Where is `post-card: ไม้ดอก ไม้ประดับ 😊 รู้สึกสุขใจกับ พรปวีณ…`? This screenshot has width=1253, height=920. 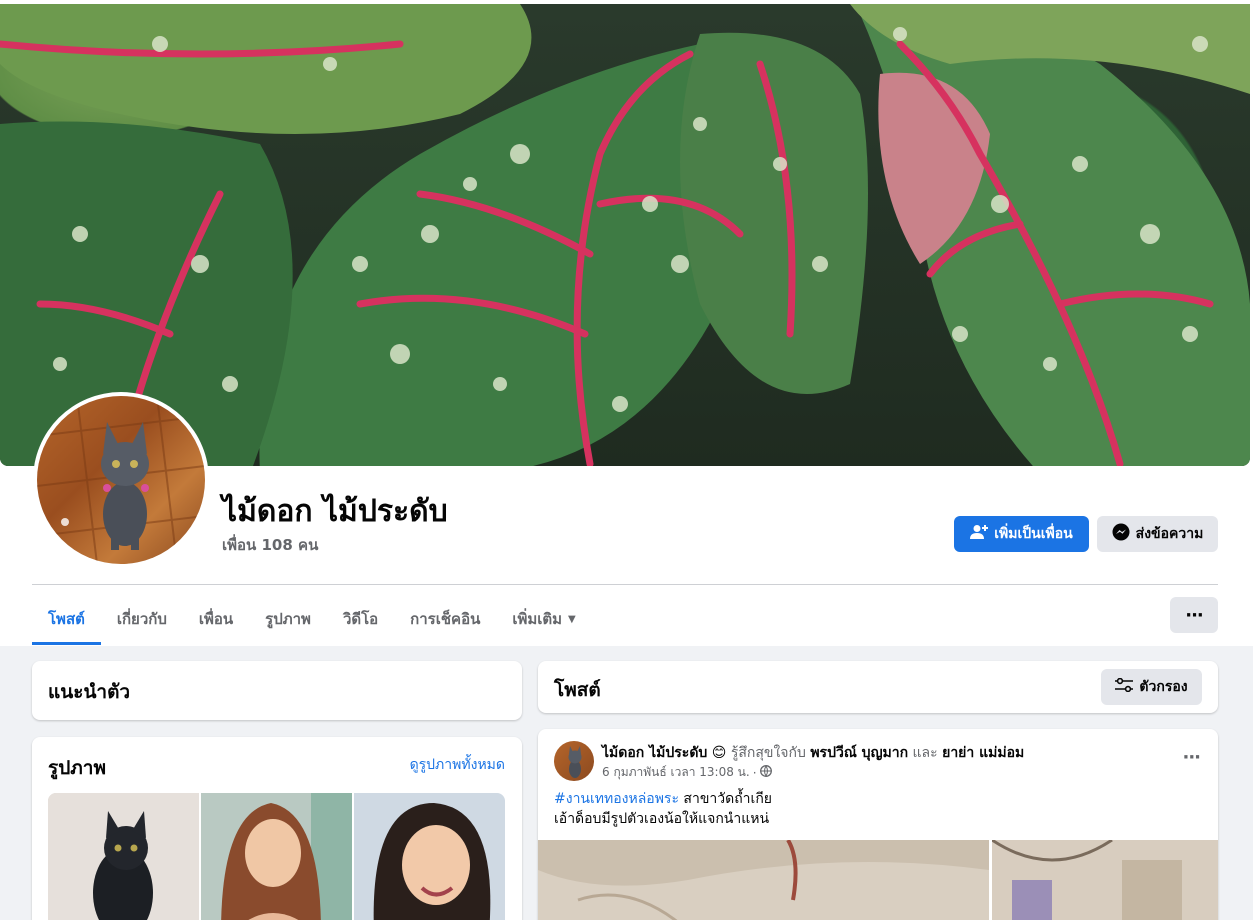
post-card: ไม้ดอก ไม้ประดับ 😊 รู้สึกสุขใจกับ พรปวีณ… is located at coordinates (878, 824).